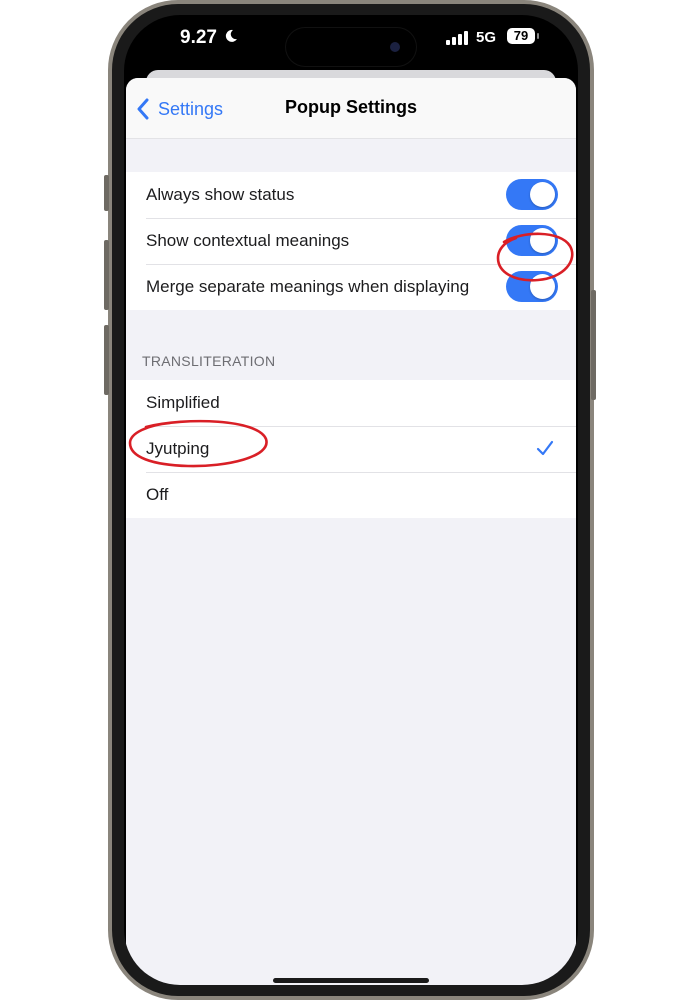  What do you see at coordinates (486, 37) in the screenshot?
I see `network-label: 5G` at bounding box center [486, 37].